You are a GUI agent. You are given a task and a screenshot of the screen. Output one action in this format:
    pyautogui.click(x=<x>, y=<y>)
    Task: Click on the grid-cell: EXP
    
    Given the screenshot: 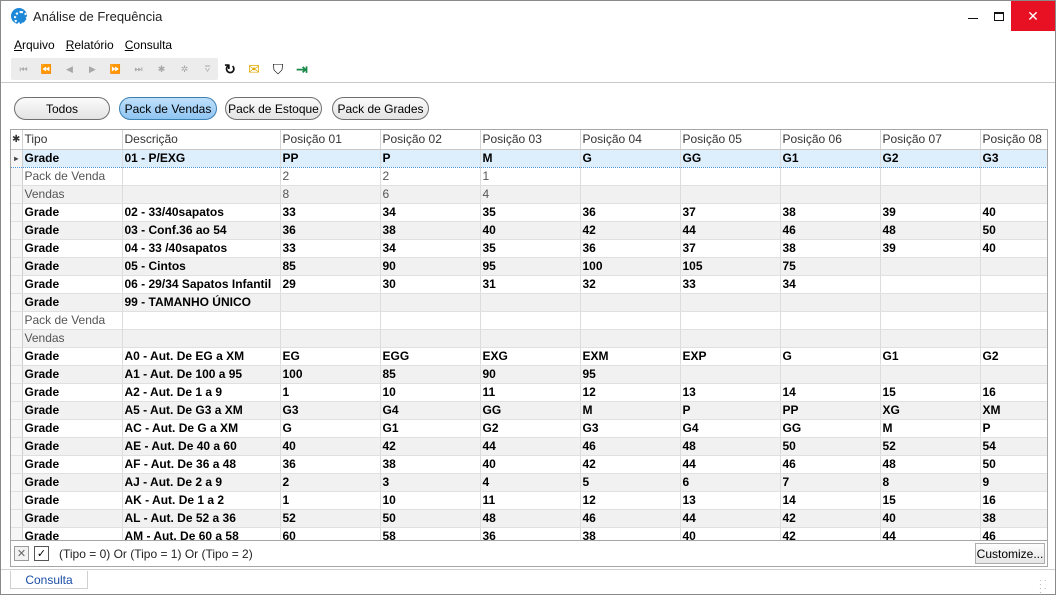 What is the action you would take?
    pyautogui.click(x=730, y=356)
    